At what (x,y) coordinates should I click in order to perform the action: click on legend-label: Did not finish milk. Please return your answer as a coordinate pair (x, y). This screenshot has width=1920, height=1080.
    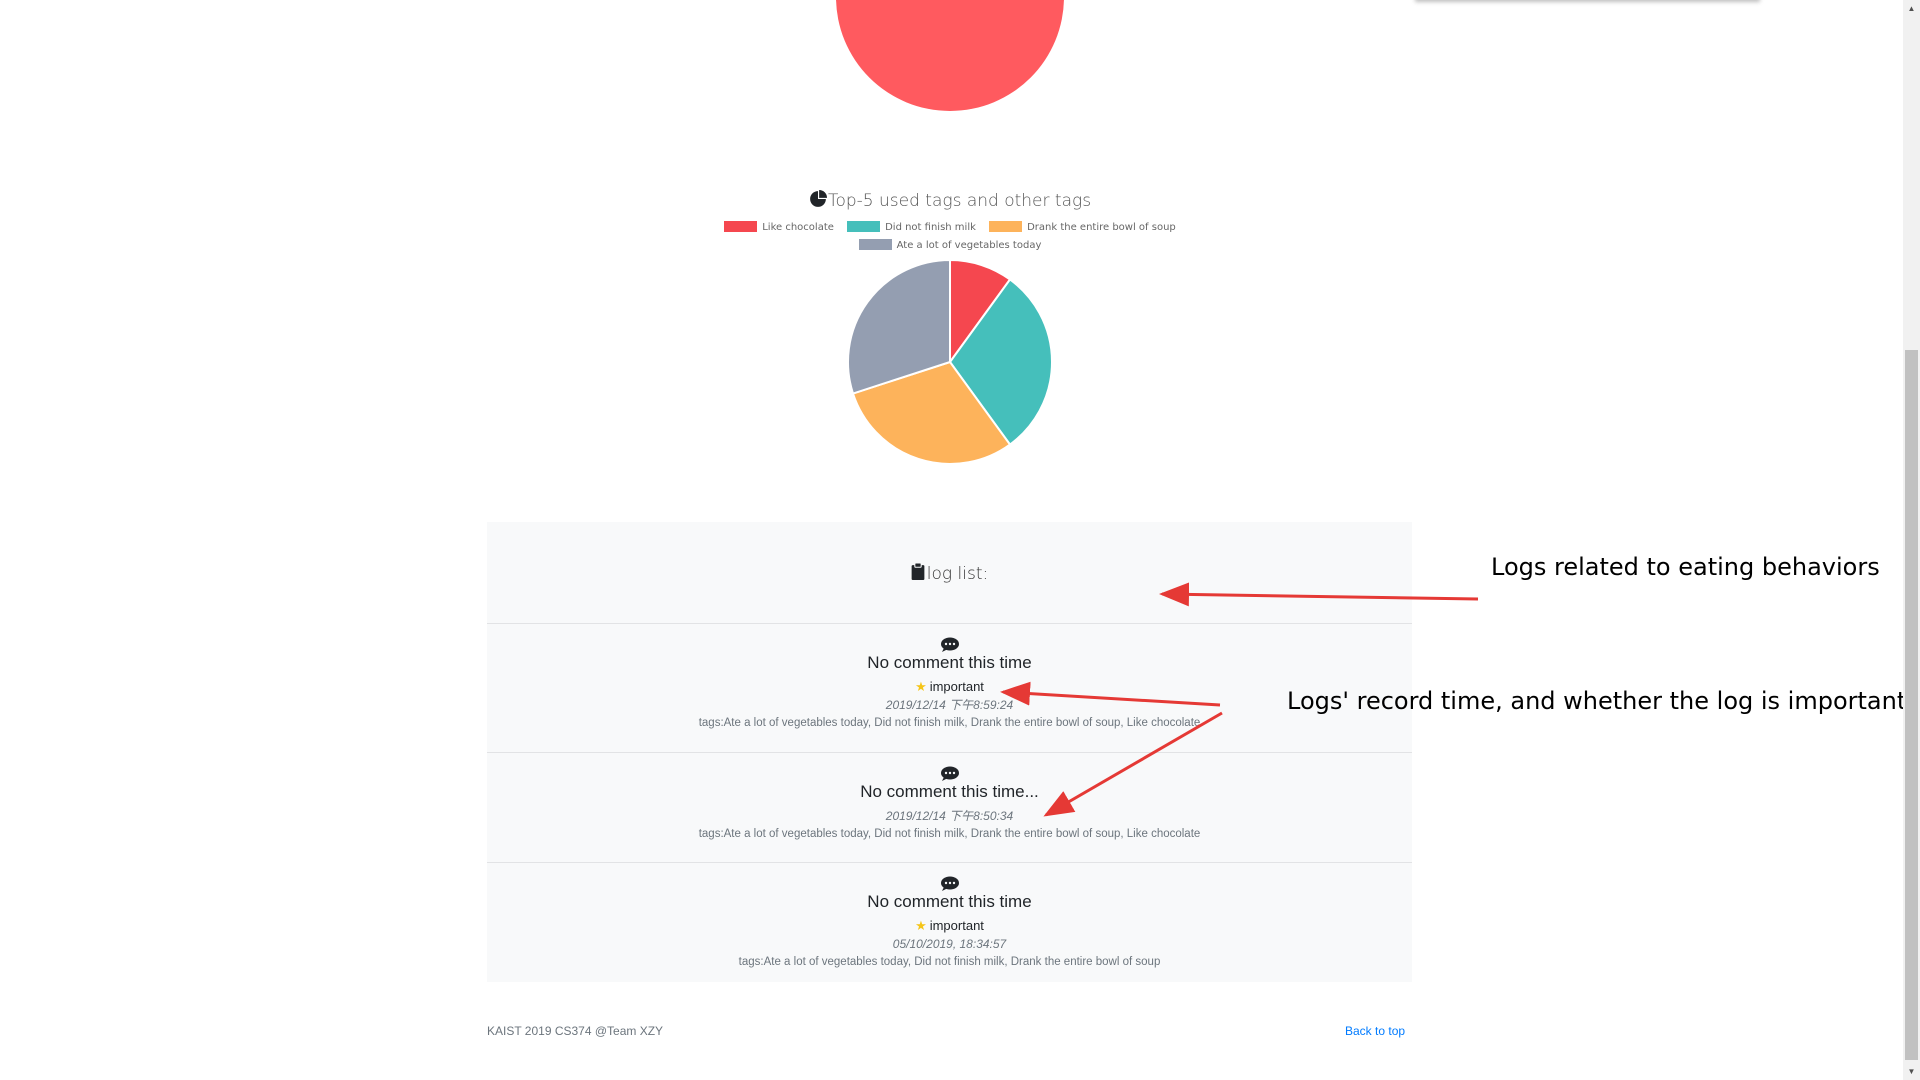
    Looking at the image, I should click on (930, 227).